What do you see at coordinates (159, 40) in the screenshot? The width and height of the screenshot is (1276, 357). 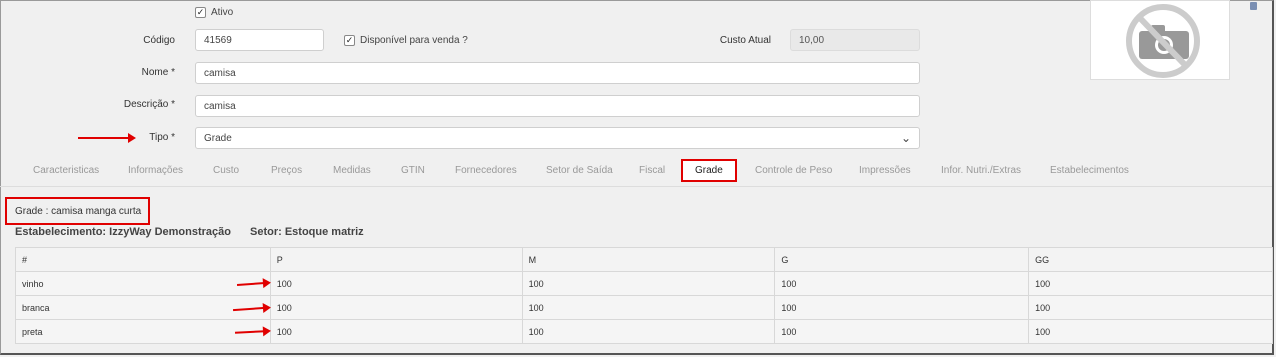 I see `codigo-label: Código` at bounding box center [159, 40].